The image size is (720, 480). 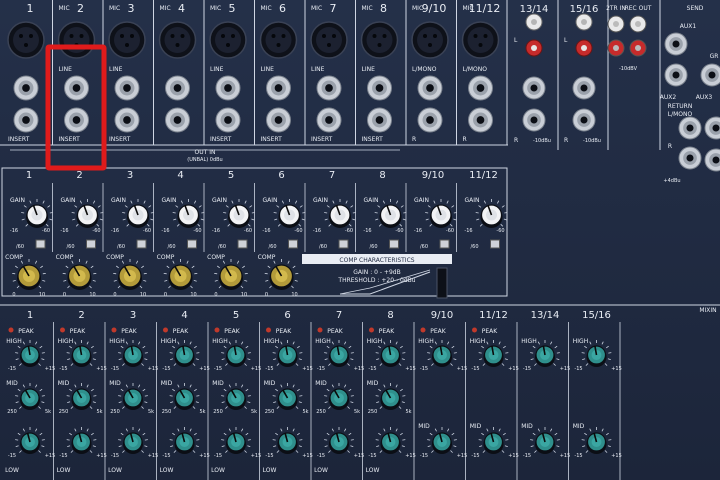 What do you see at coordinates (326, 446) in the screenshot?
I see `eq-mid-gain-knob-7-tick` at bounding box center [326, 446].